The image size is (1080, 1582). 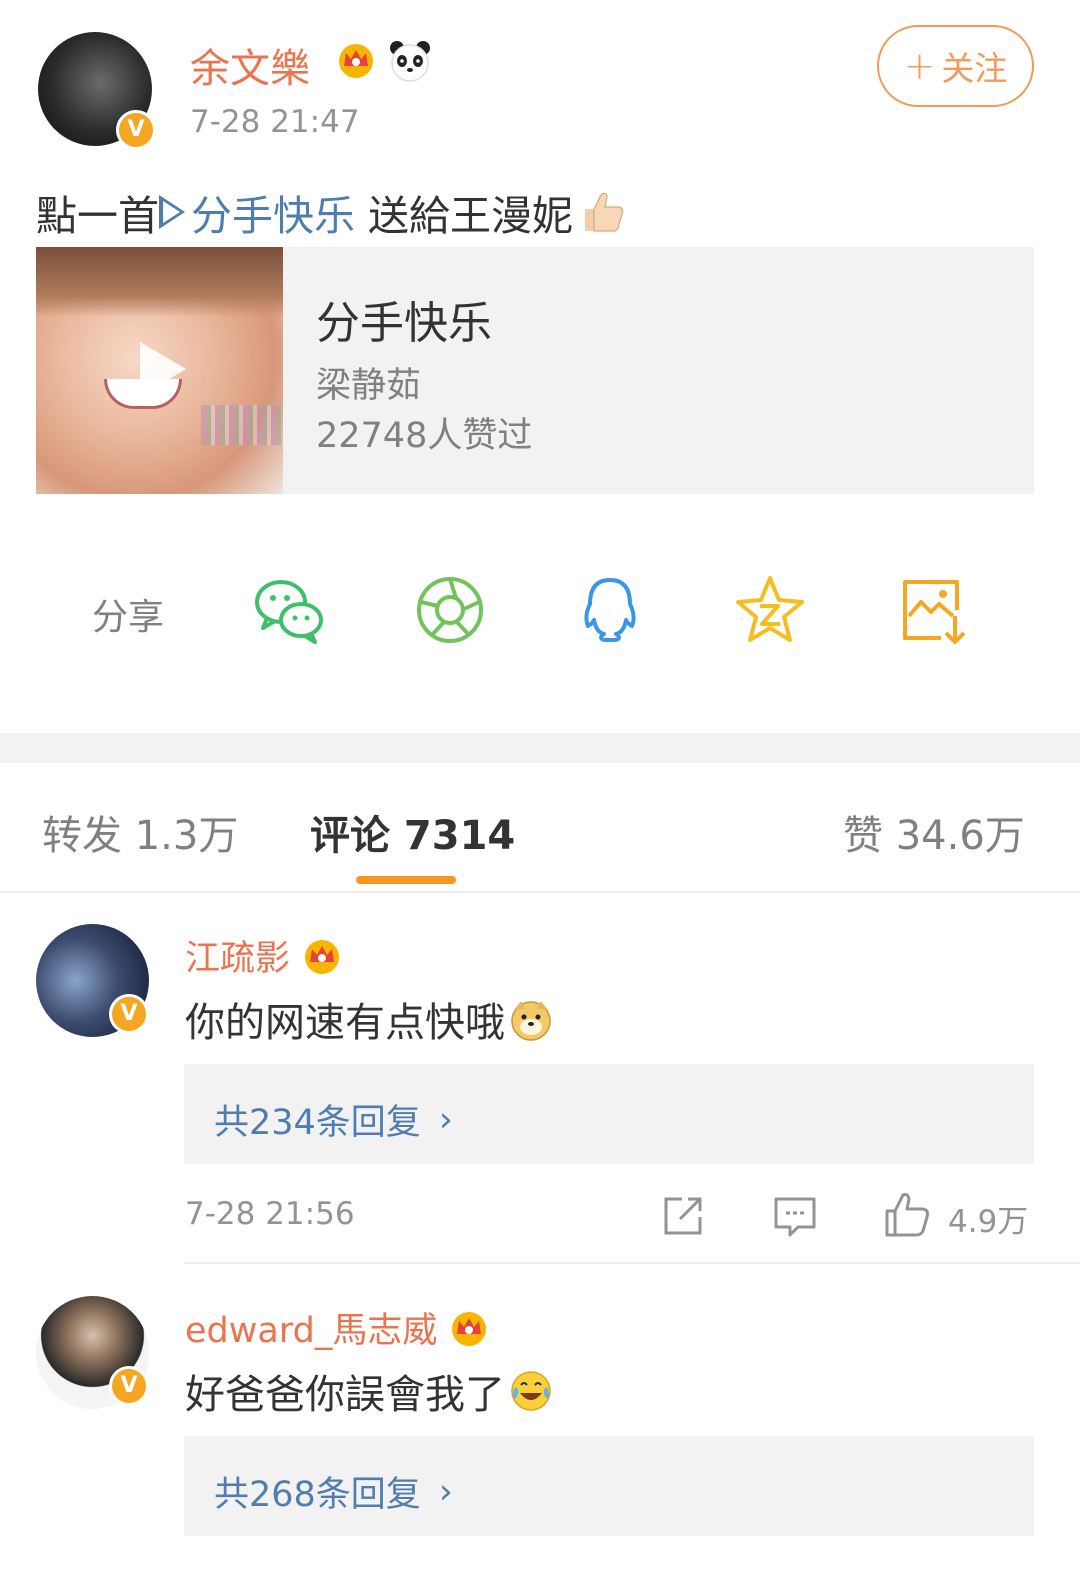 What do you see at coordinates (933, 610) in the screenshot?
I see `save-image-icon` at bounding box center [933, 610].